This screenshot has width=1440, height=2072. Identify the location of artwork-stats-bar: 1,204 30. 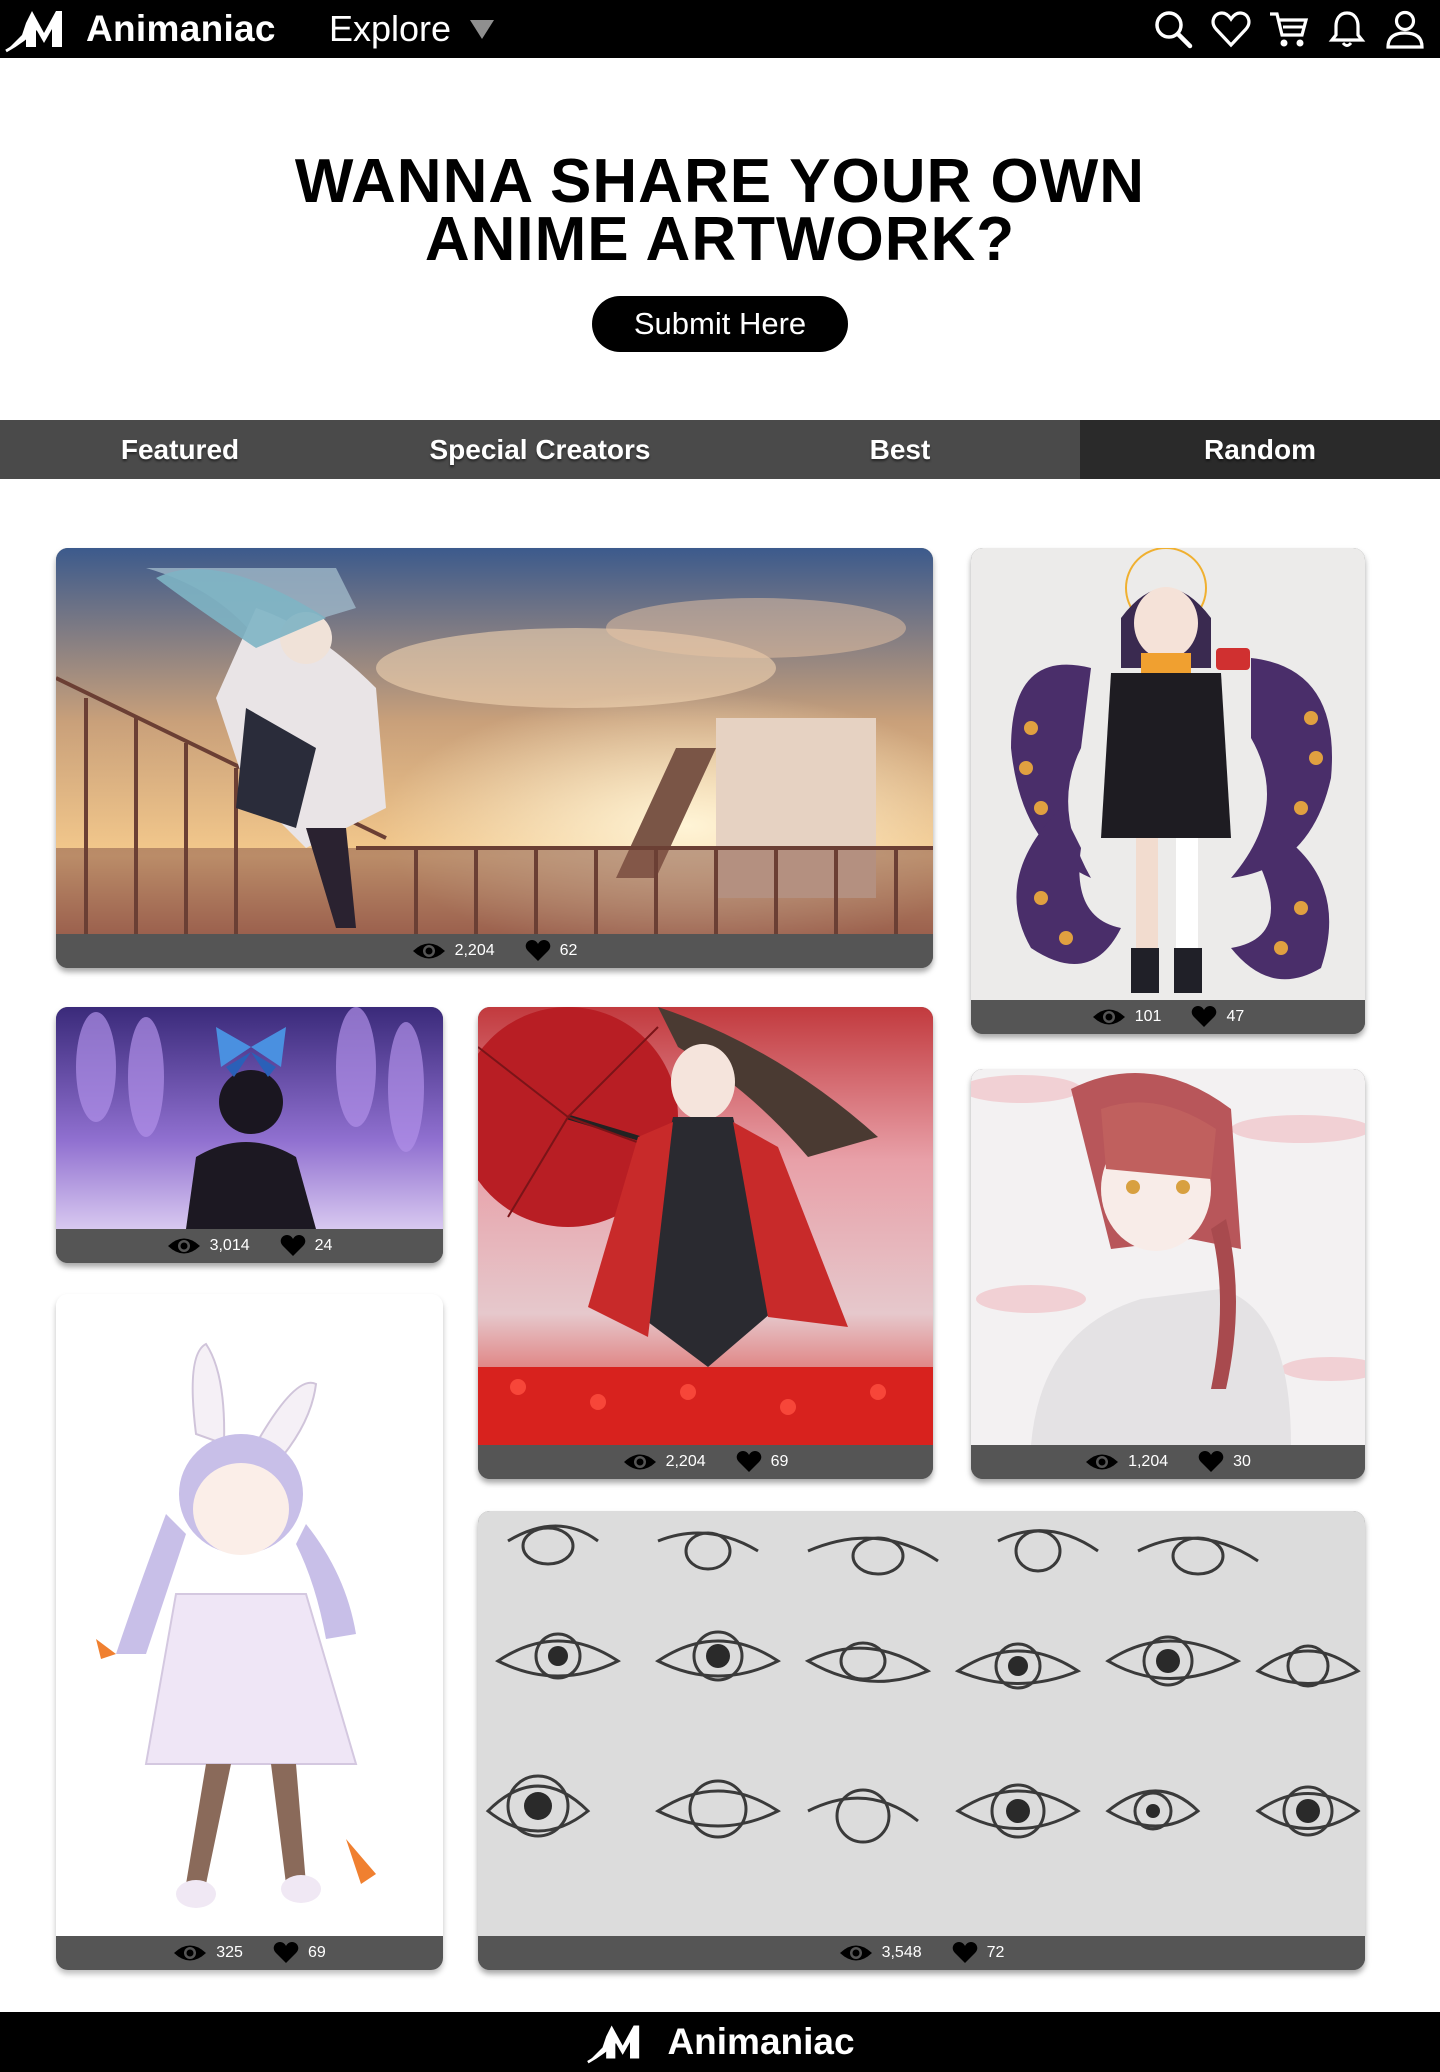
(1168, 1462).